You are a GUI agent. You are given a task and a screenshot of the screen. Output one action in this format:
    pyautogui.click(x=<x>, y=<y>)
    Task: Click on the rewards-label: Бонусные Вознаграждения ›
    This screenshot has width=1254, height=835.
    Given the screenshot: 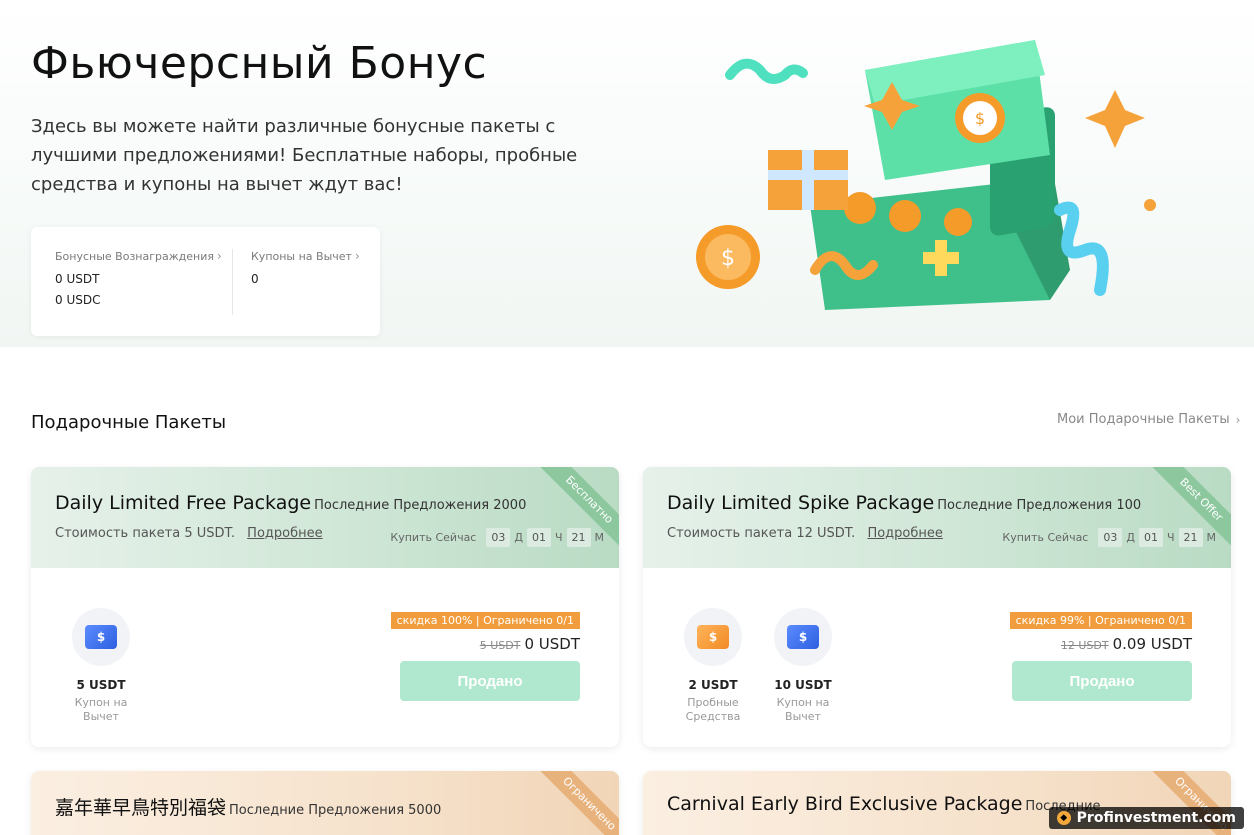 What is the action you would take?
    pyautogui.click(x=138, y=256)
    